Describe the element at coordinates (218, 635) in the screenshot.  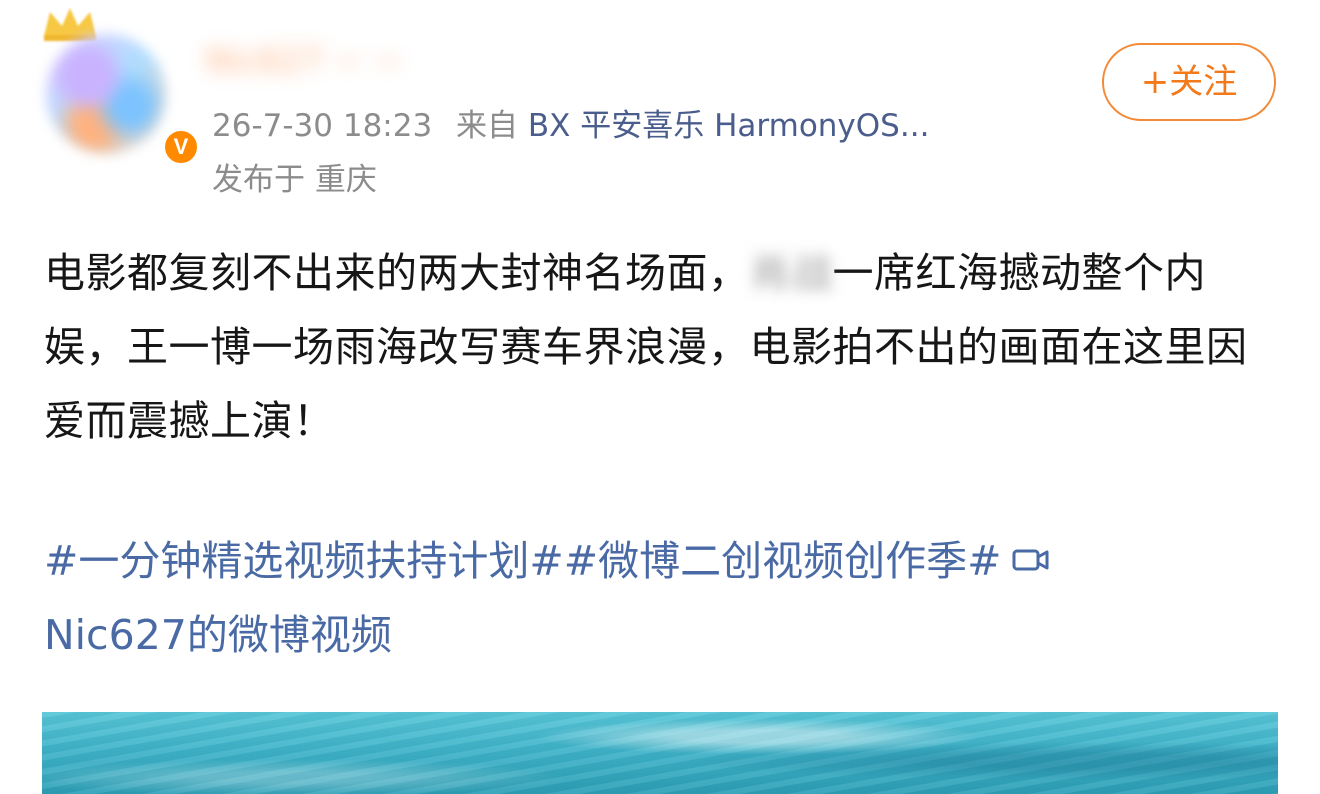
I see `video-link: Nic627的微博视频` at that location.